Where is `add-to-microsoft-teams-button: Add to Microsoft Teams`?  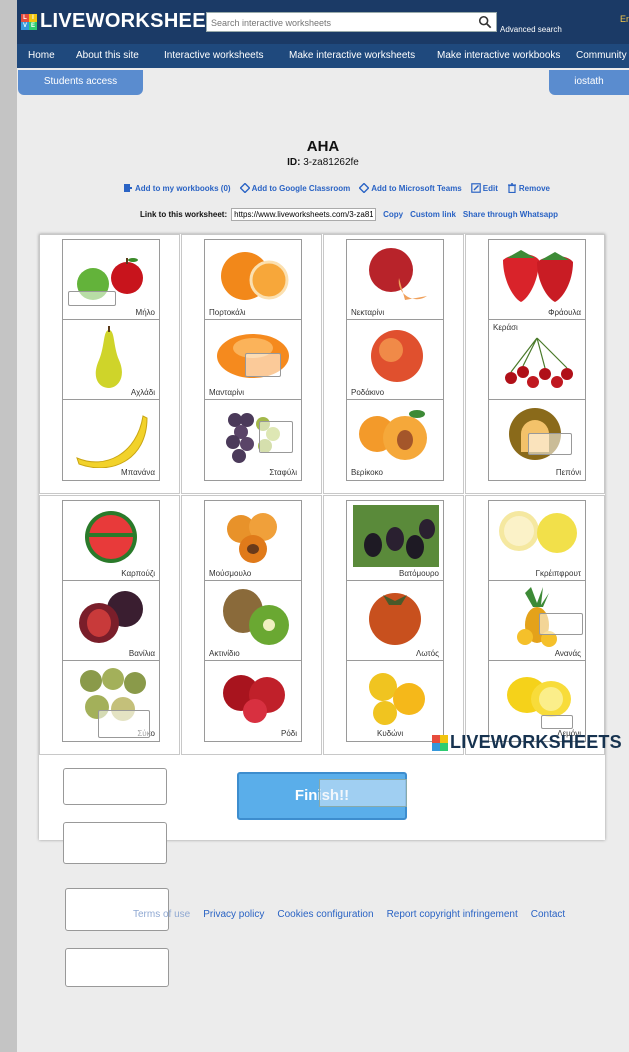
add-to-microsoft-teams-button: Add to Microsoft Teams is located at coordinates (410, 188).